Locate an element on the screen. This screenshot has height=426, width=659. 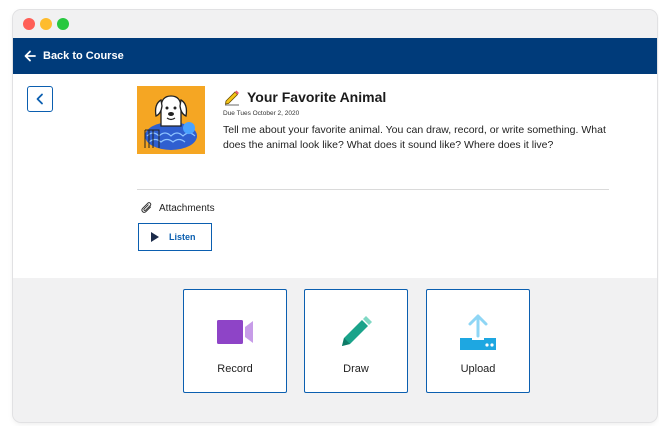
listen-label: Listen is located at coordinates (182, 237).